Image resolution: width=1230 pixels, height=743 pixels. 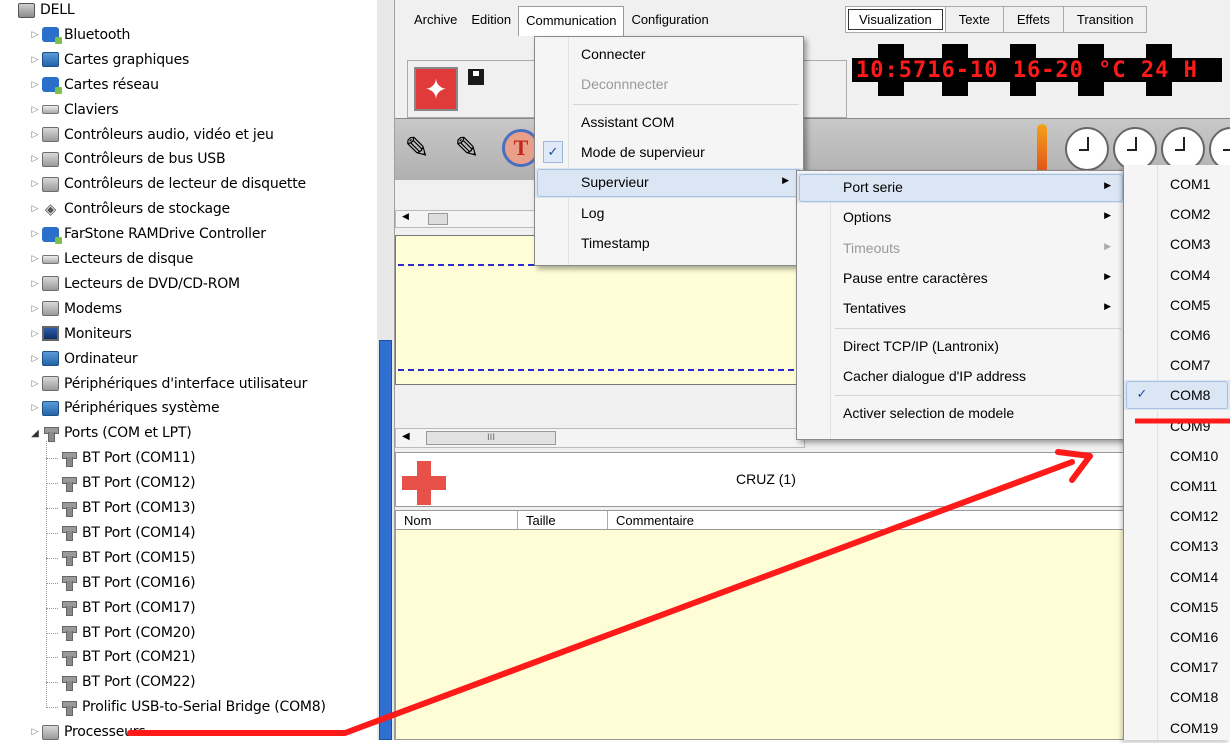 I want to click on com-port-item-com14: COM14, so click(x=1177, y=577).